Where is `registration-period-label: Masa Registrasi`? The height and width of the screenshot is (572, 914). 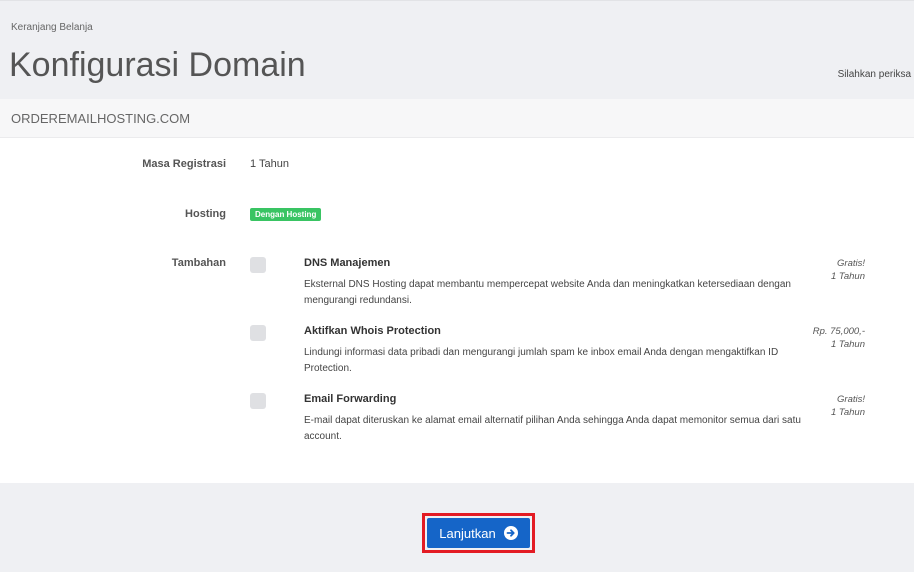 registration-period-label: Masa Registrasi is located at coordinates (184, 164).